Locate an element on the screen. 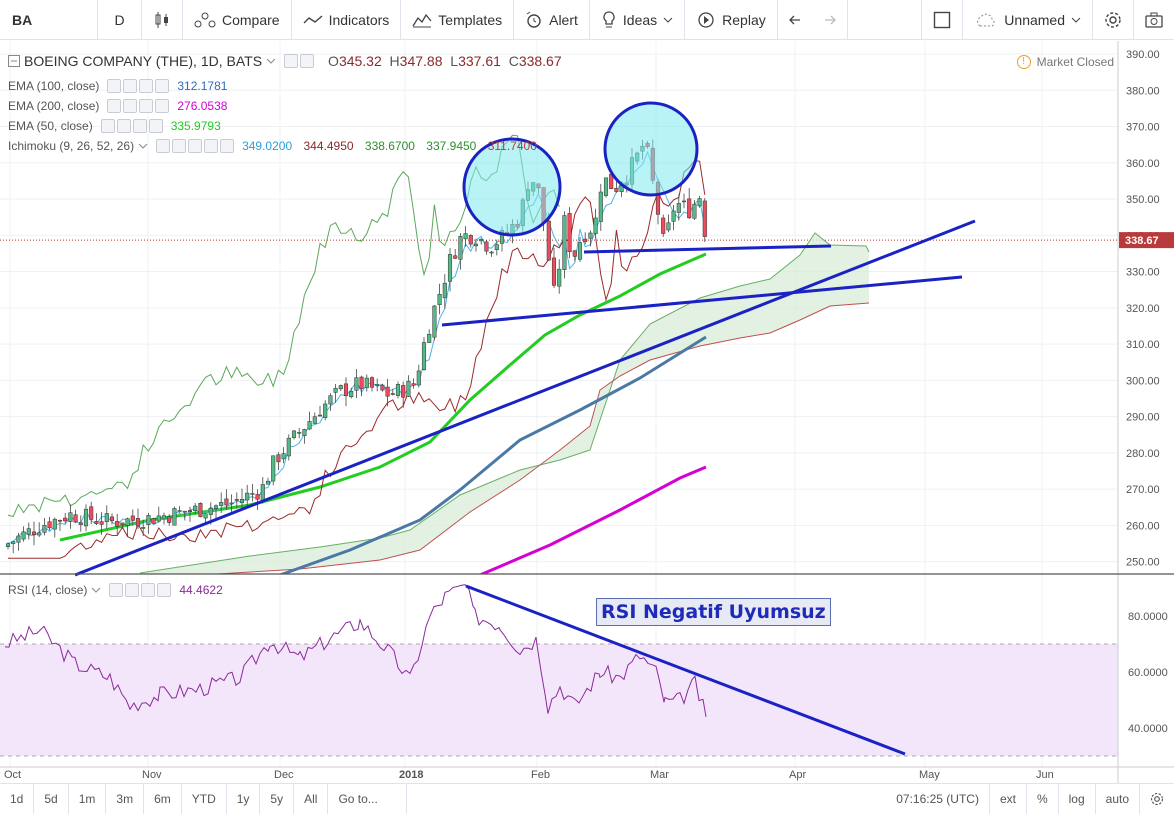 This screenshot has height=814, width=1174. compare-button: Compare is located at coordinates (237, 20).